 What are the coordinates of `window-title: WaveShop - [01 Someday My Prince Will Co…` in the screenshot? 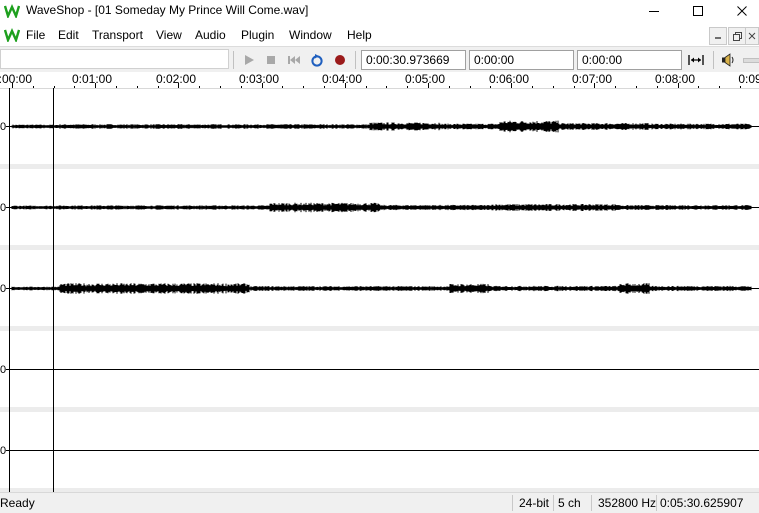 It's located at (167, 10).